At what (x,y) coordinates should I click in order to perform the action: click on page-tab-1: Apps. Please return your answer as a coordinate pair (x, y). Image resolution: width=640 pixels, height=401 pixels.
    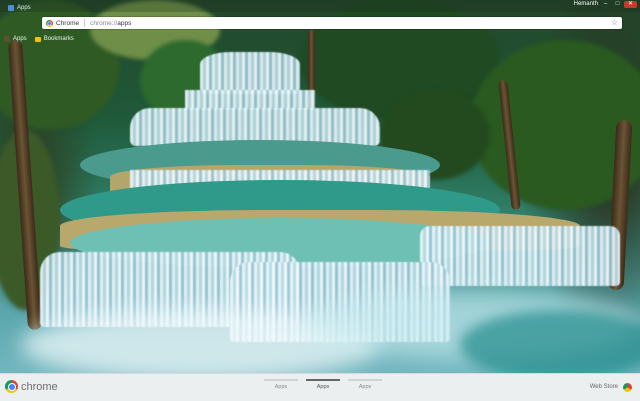
    Looking at the image, I should click on (281, 384).